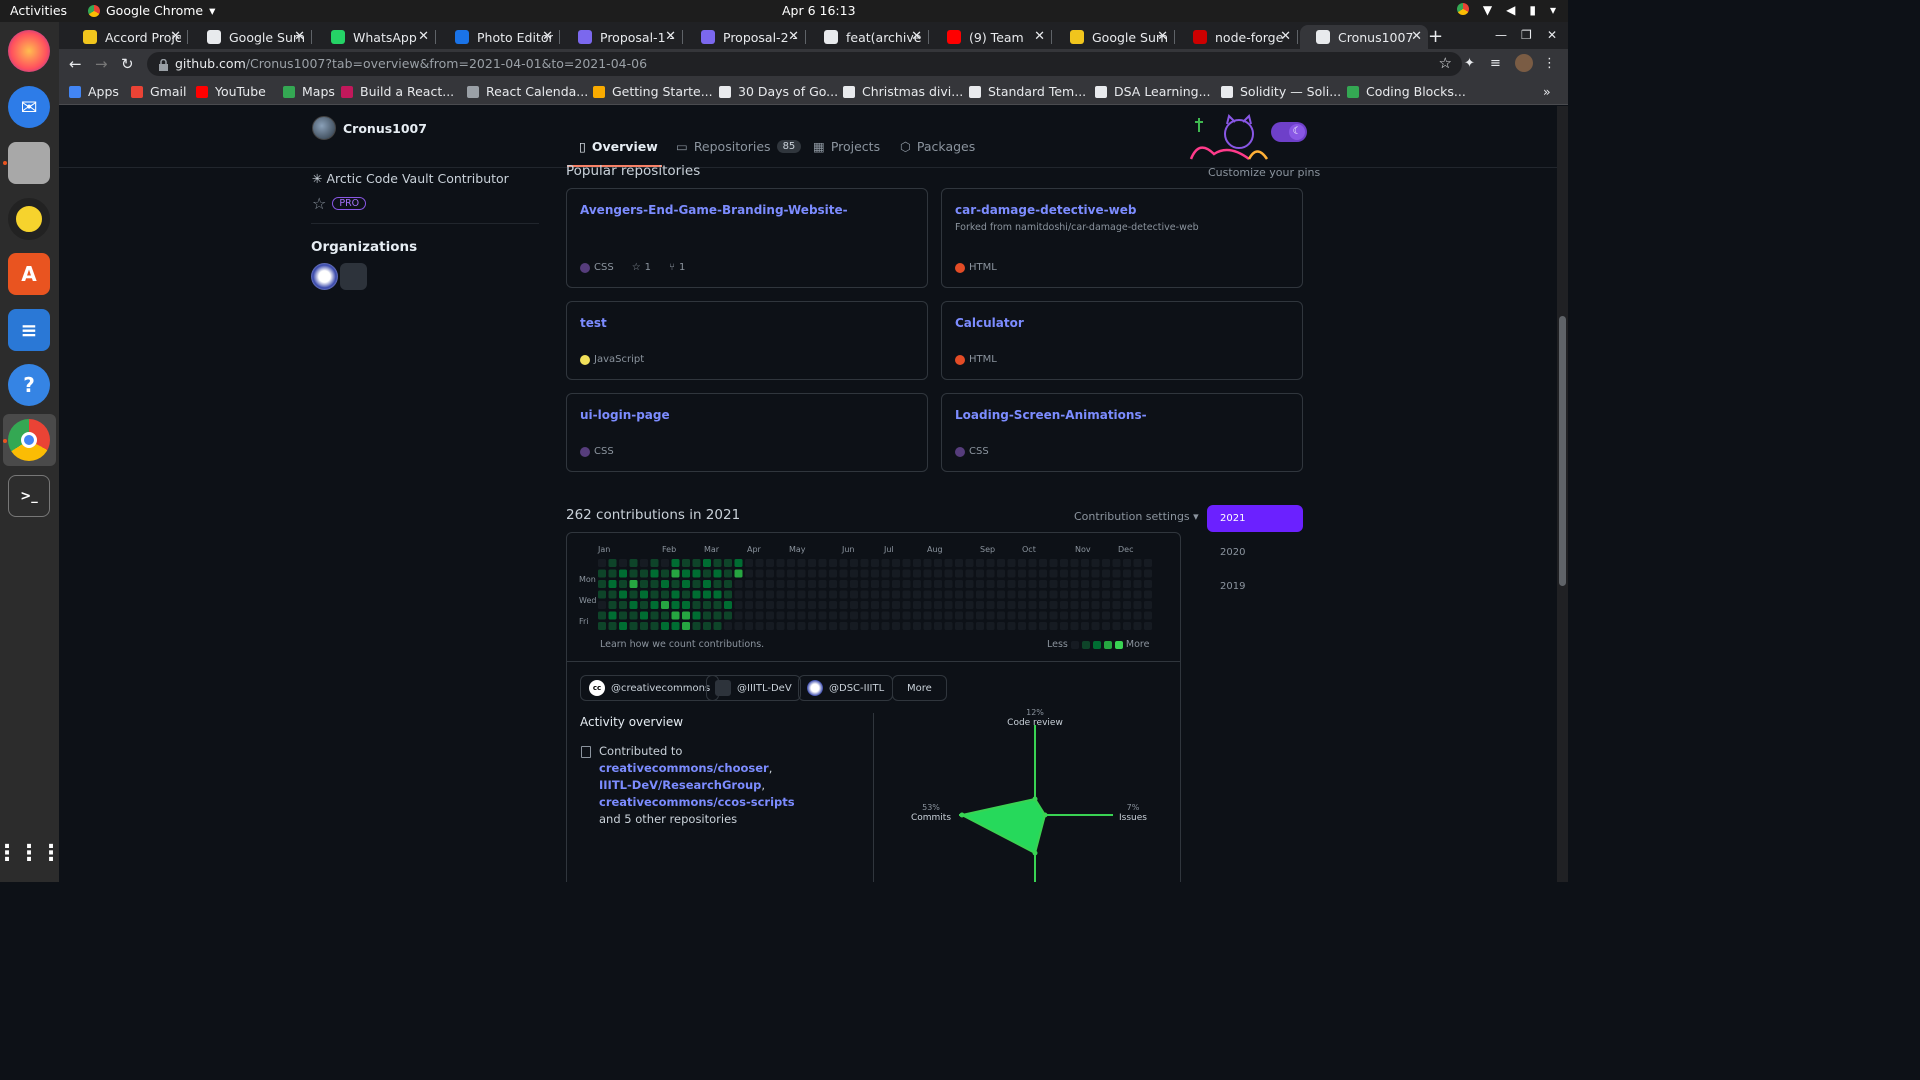 This screenshot has height=1080, width=1920. I want to click on org-filter-iiitl-dev: @IIITL-DeV, so click(753, 688).